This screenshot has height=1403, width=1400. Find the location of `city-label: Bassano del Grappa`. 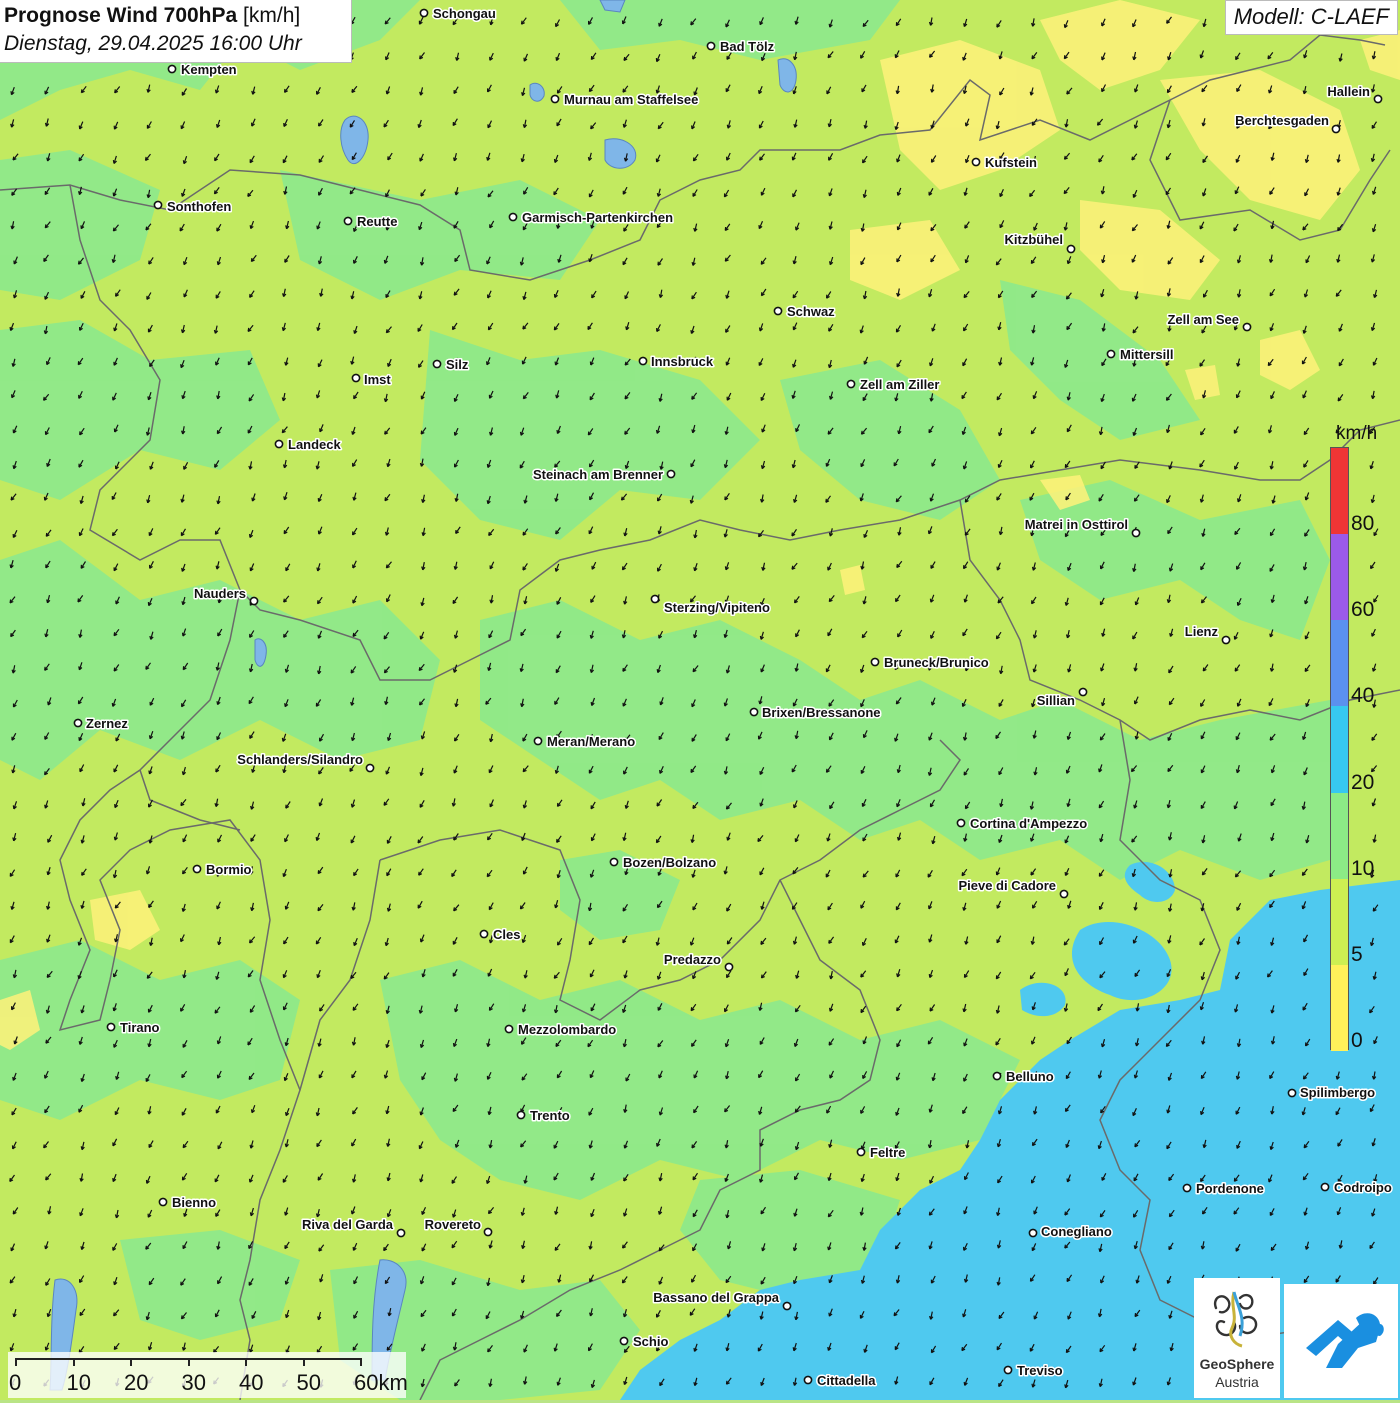

city-label: Bassano del Grappa is located at coordinates (716, 1297).